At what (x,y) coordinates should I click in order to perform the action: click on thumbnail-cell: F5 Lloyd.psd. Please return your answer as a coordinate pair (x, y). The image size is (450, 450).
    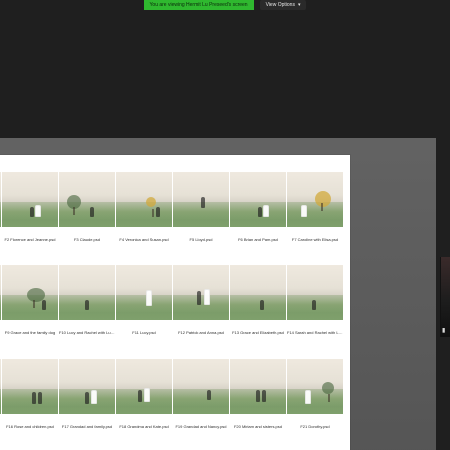
    Looking at the image, I should click on (201, 207).